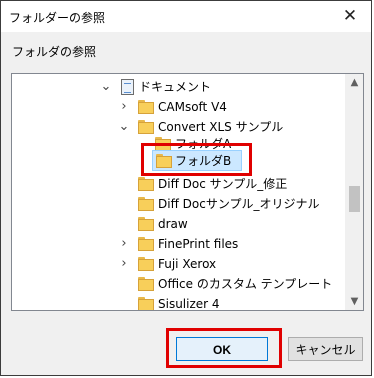 This screenshot has height=378, width=374. I want to click on tree-item-documents: ⌄ ドキュメント, so click(179, 87).